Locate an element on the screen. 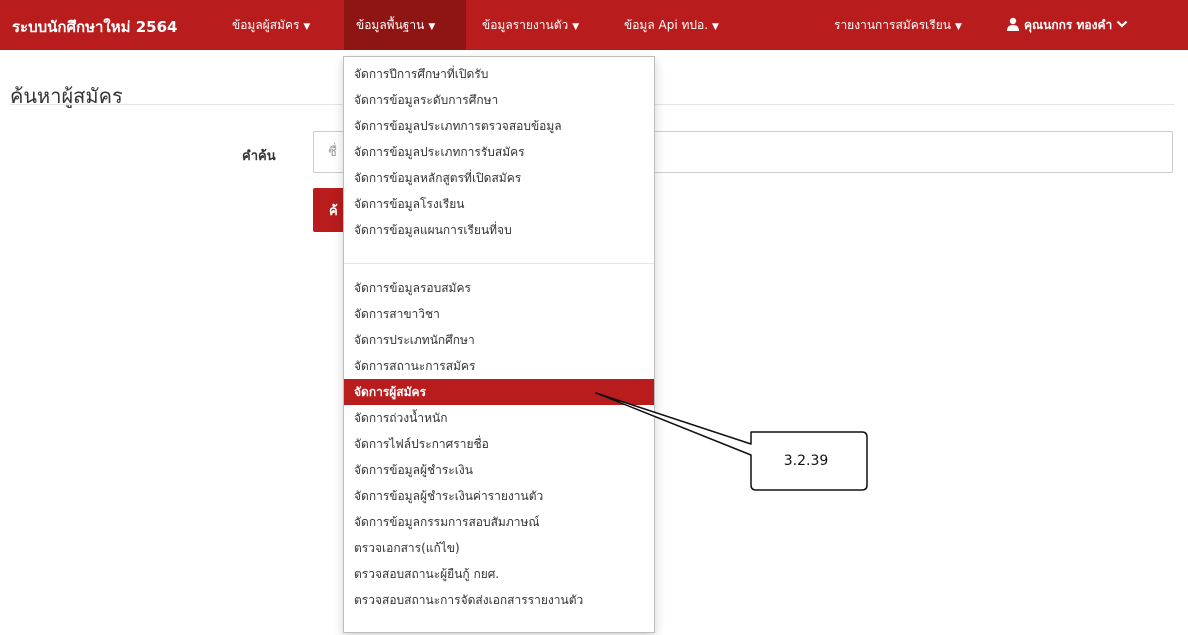  menu-item-announcement-files: จัดการไฟล์ประกาศรายชื่อ is located at coordinates (499, 444).